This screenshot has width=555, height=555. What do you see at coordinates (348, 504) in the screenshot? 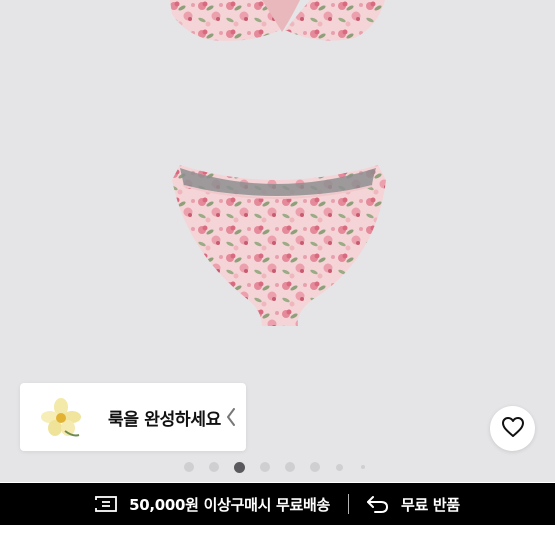
I see `promo-divider` at bounding box center [348, 504].